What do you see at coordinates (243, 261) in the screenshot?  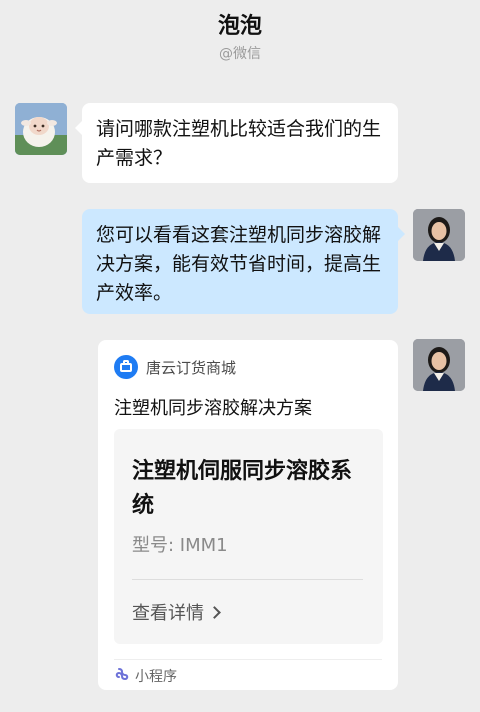 I see `outgoing-message-bubble: 您可以看看这套注塑机同步溶胶解决方案，能有效节省时间，提高生产效率。` at bounding box center [243, 261].